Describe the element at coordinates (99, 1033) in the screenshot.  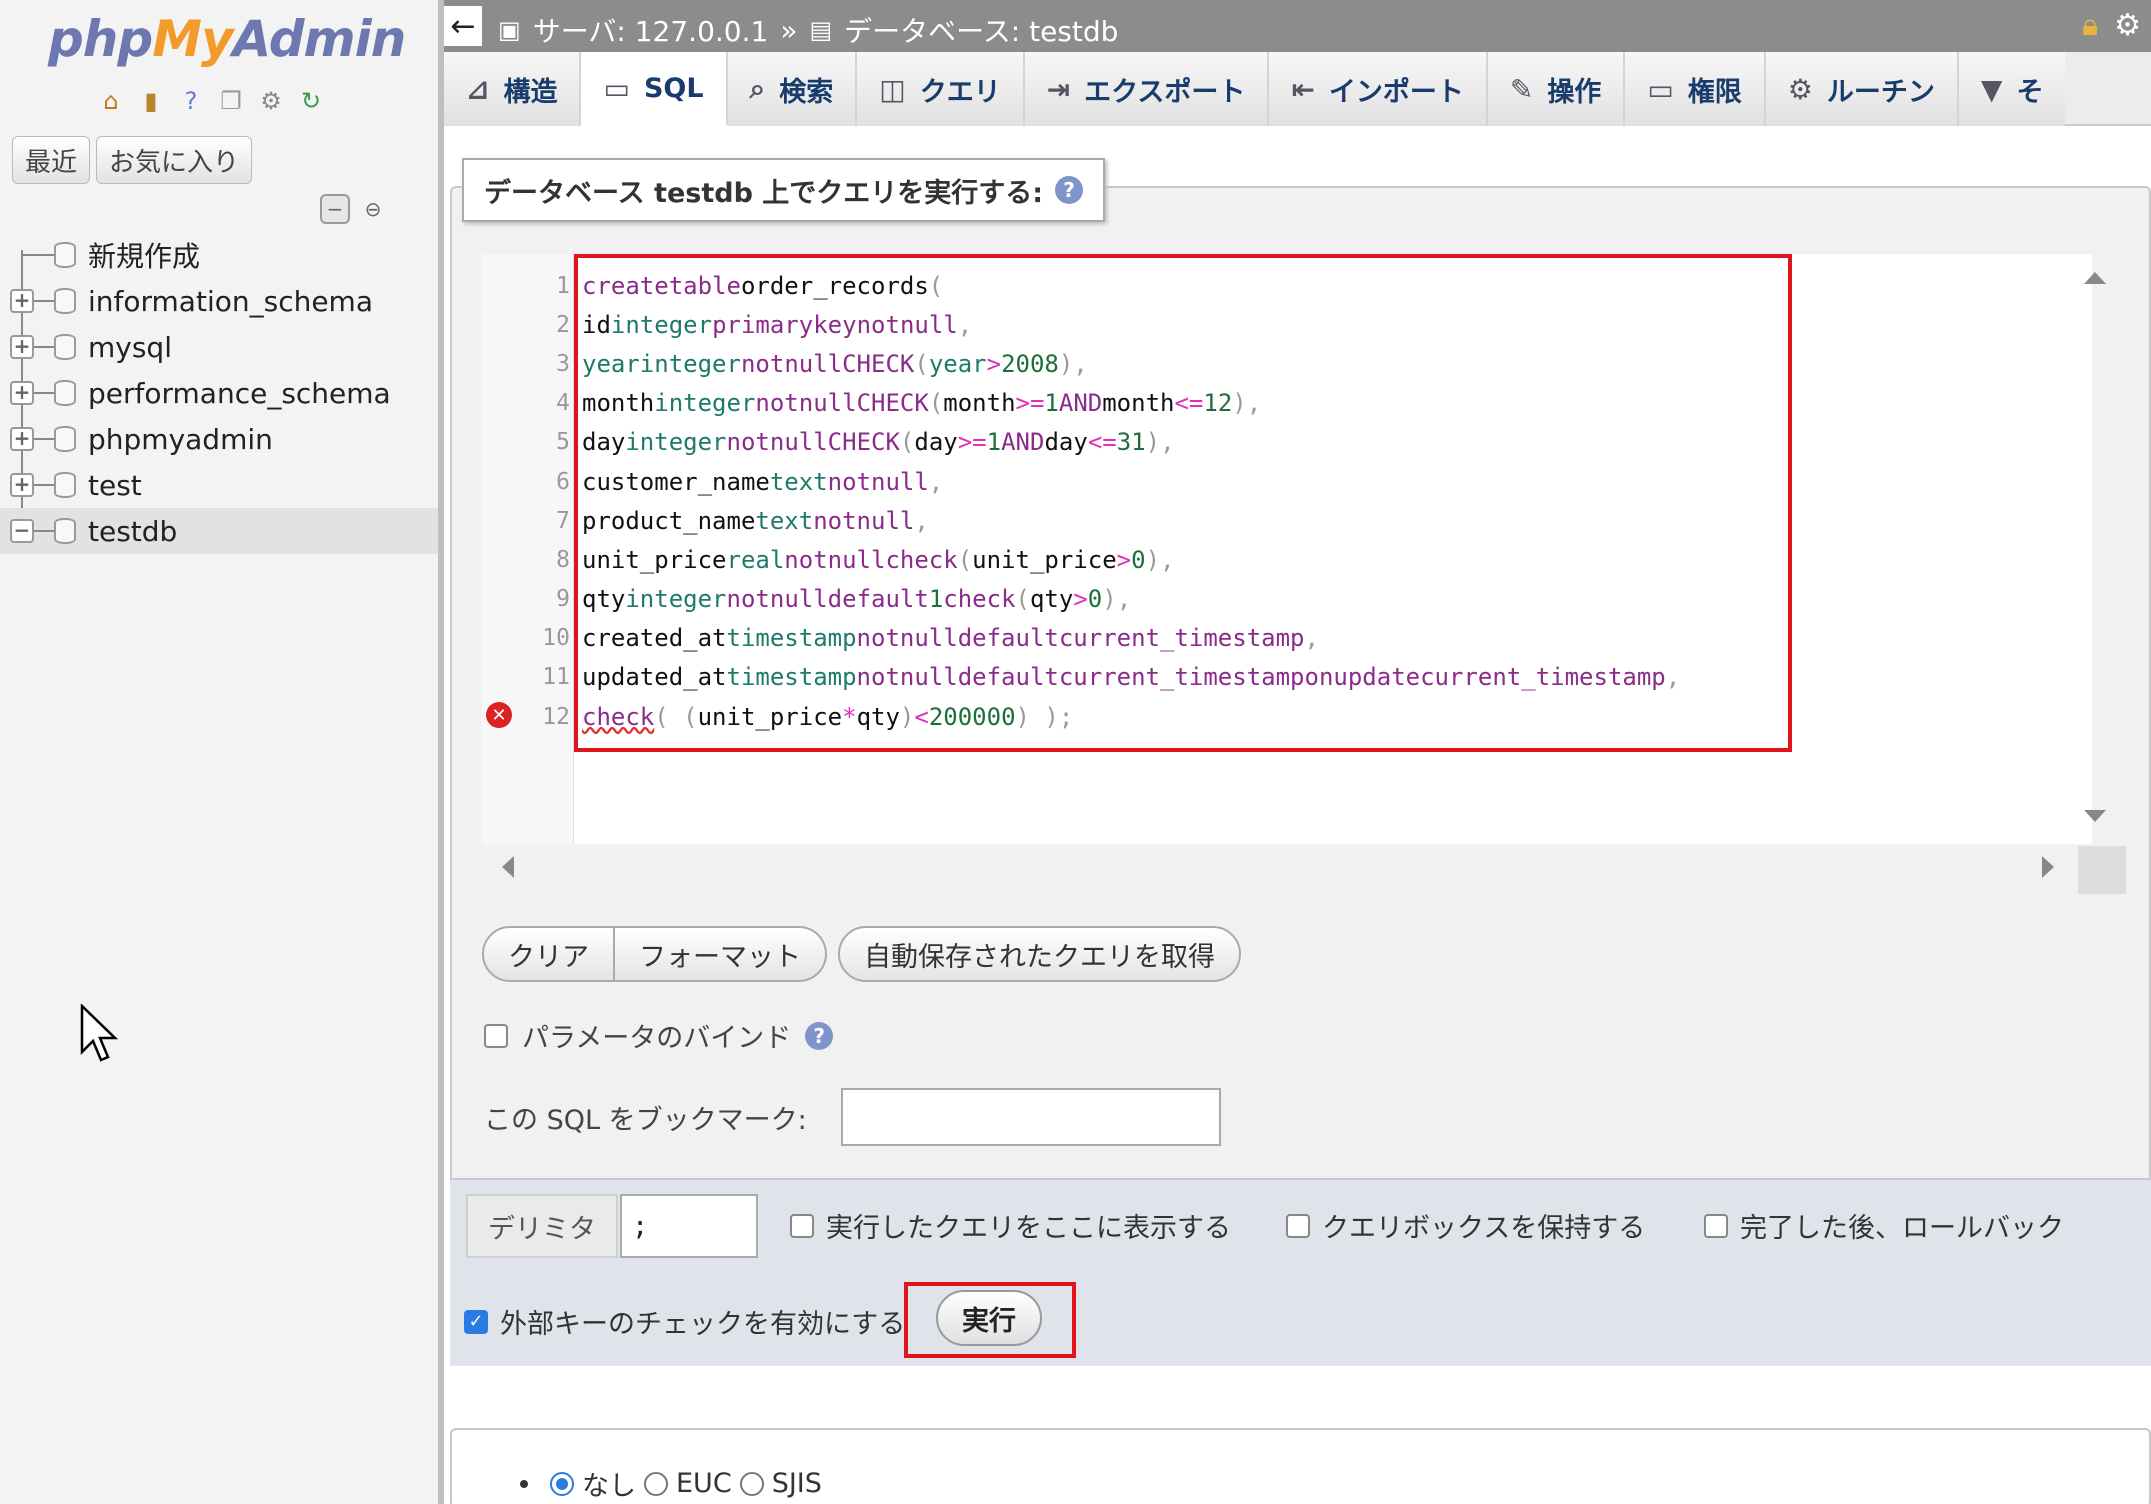
I see `mouse-cursor-icon` at that location.